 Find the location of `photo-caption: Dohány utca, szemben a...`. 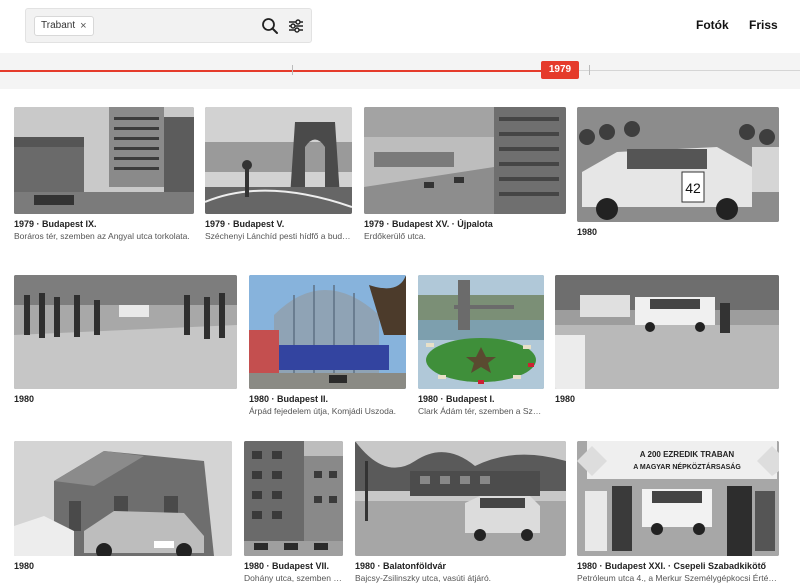

photo-caption: Dohány utca, szemben a... is located at coordinates (293, 578).